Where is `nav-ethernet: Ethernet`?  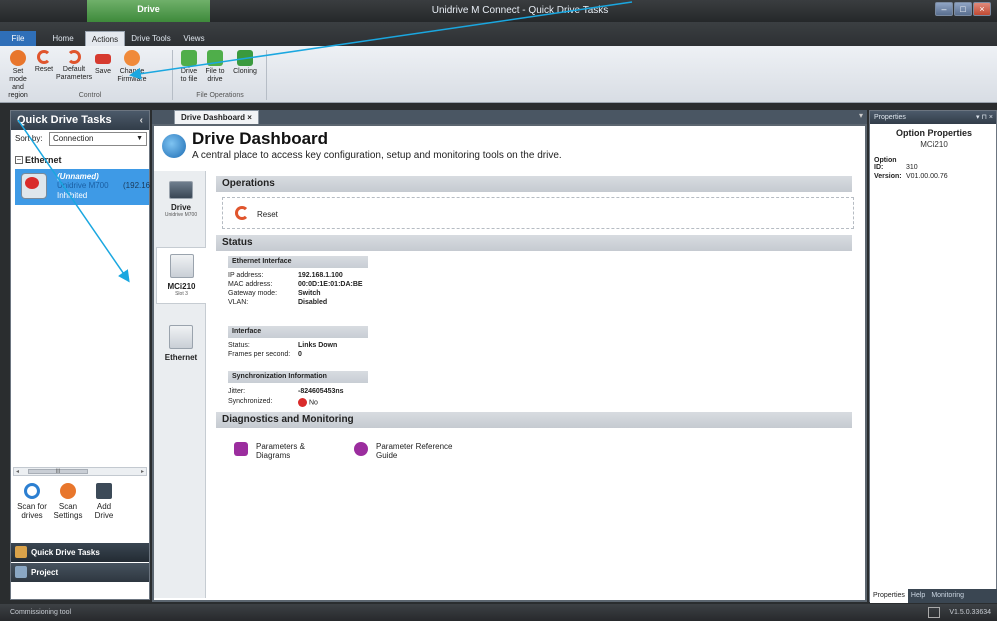 nav-ethernet: Ethernet is located at coordinates (181, 343).